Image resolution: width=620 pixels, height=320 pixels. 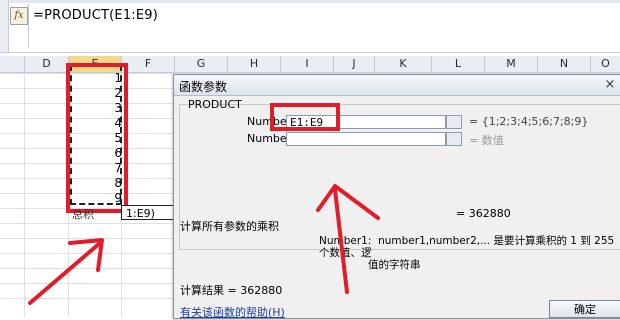 I want to click on arrow-right-head, so click(x=348, y=202).